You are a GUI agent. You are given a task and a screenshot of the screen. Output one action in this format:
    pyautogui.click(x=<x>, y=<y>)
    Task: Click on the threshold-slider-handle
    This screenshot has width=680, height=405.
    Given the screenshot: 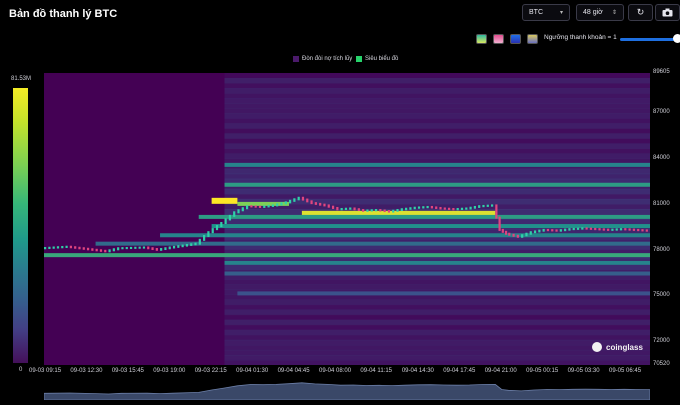 What is the action you would take?
    pyautogui.click(x=676, y=38)
    